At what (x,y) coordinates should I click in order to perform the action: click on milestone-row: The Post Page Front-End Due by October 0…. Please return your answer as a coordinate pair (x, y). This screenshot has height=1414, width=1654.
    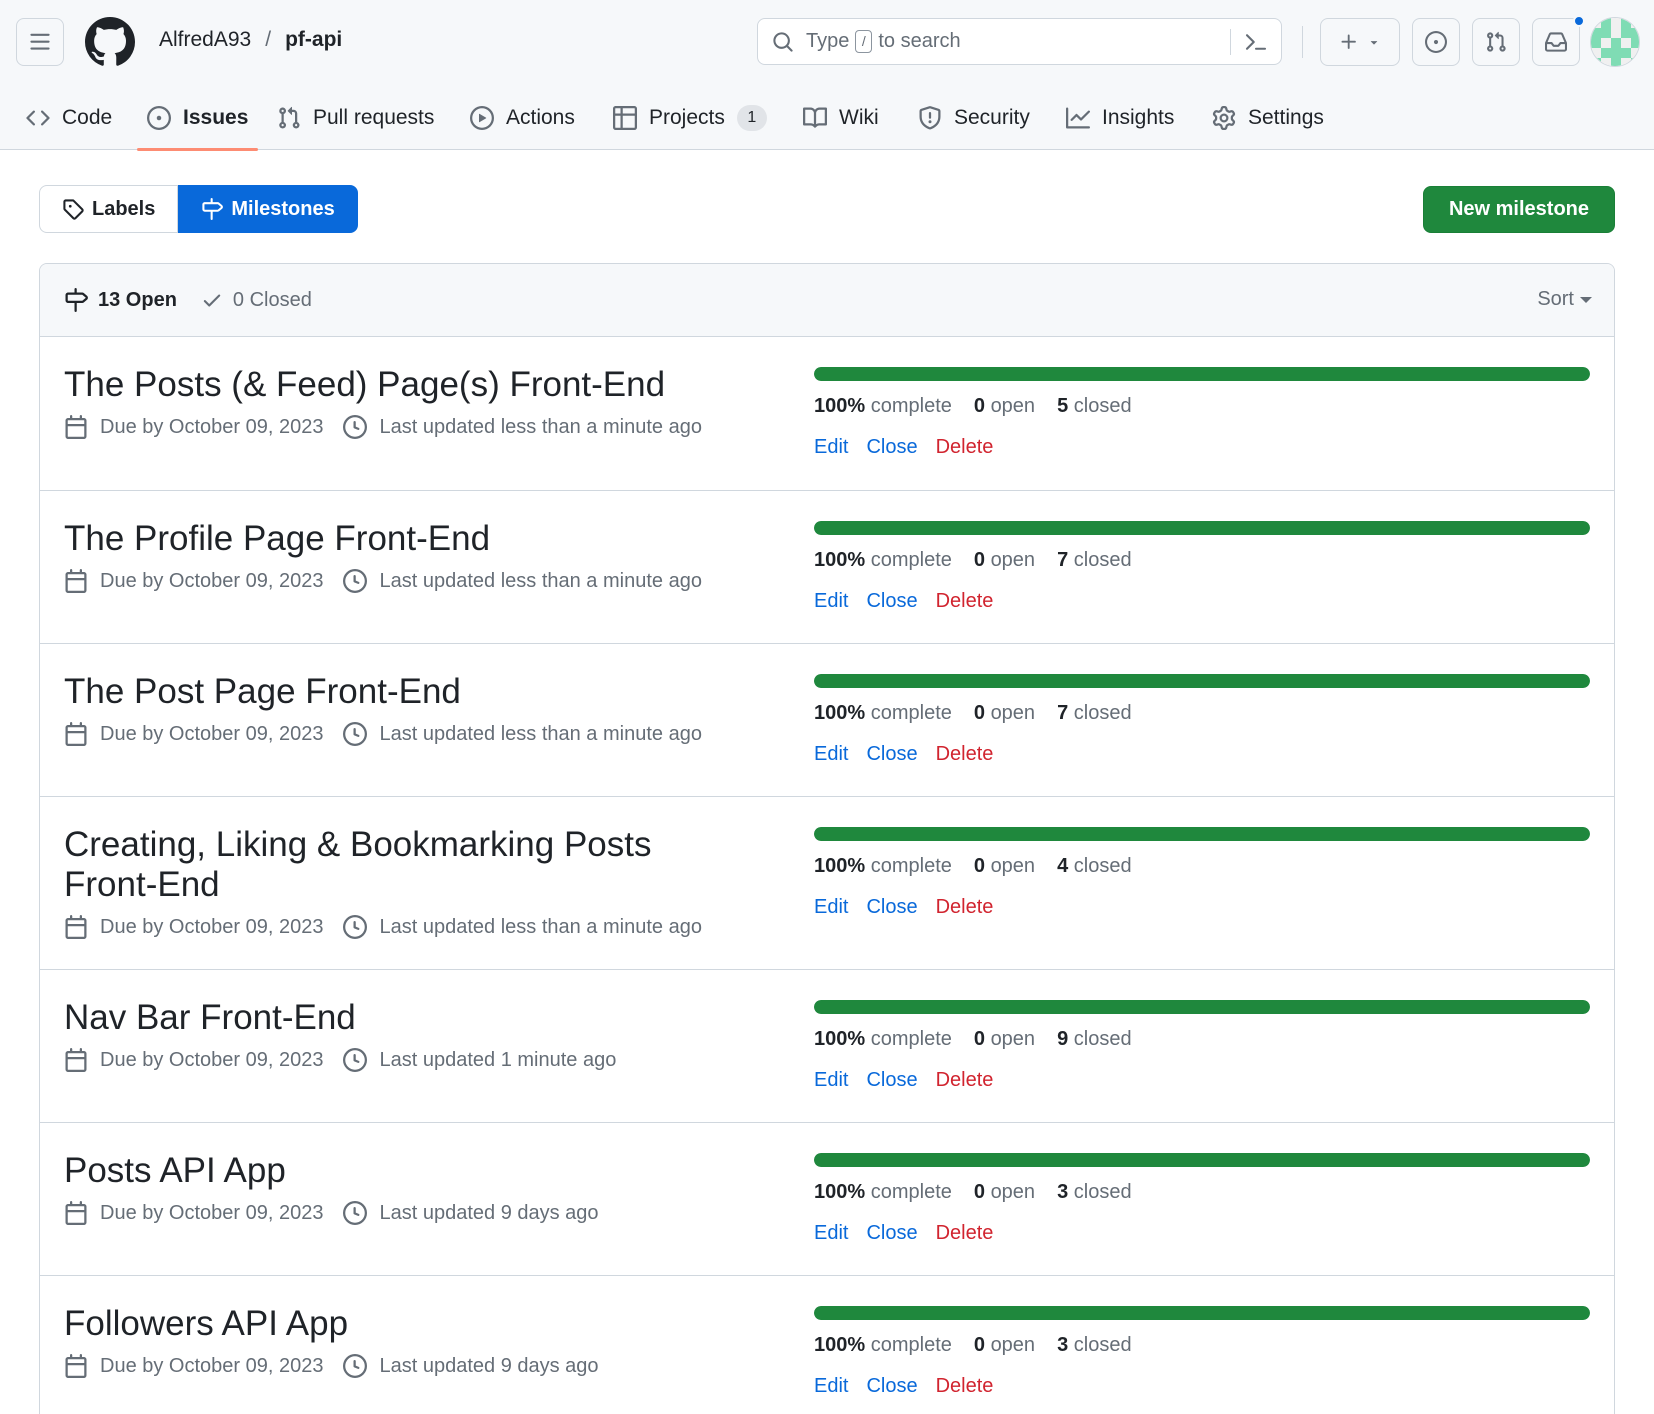
    Looking at the image, I should click on (827, 720).